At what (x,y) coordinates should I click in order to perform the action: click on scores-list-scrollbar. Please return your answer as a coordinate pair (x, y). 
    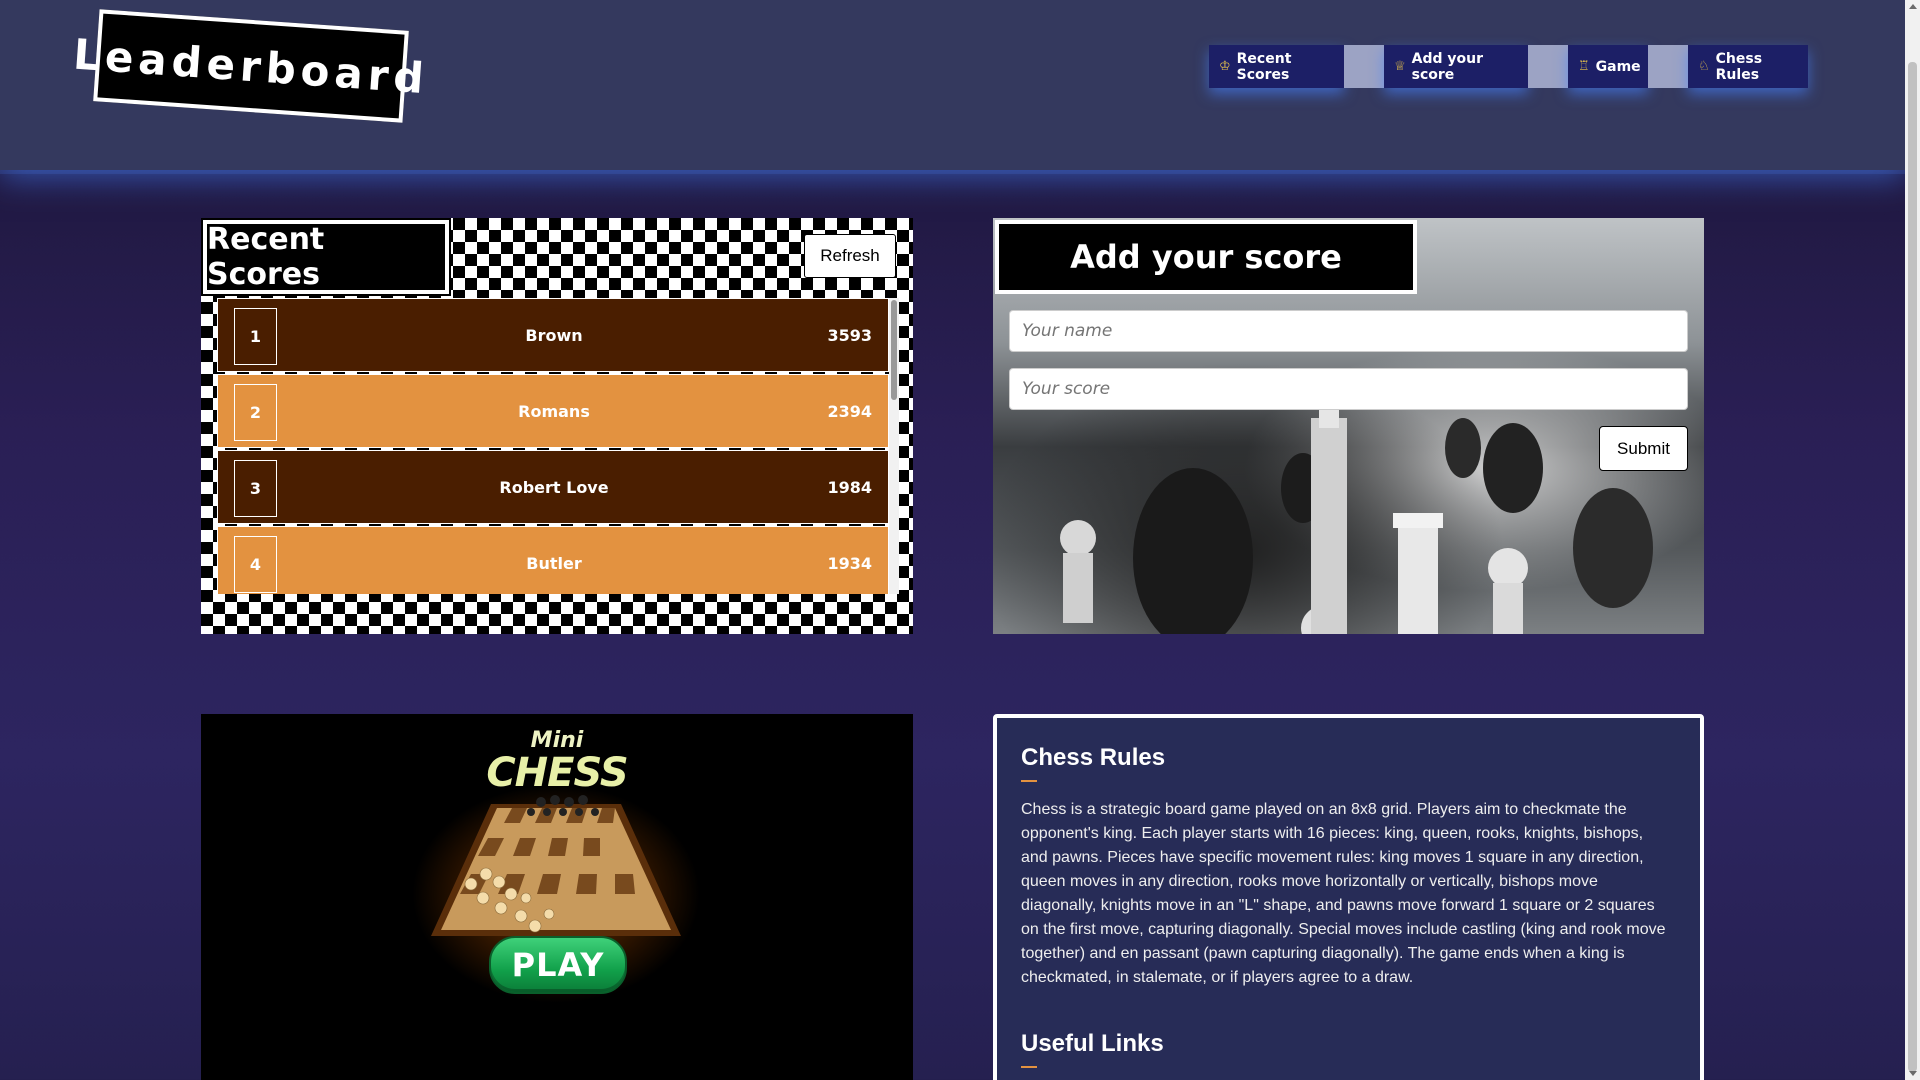
    Looking at the image, I should click on (894, 446).